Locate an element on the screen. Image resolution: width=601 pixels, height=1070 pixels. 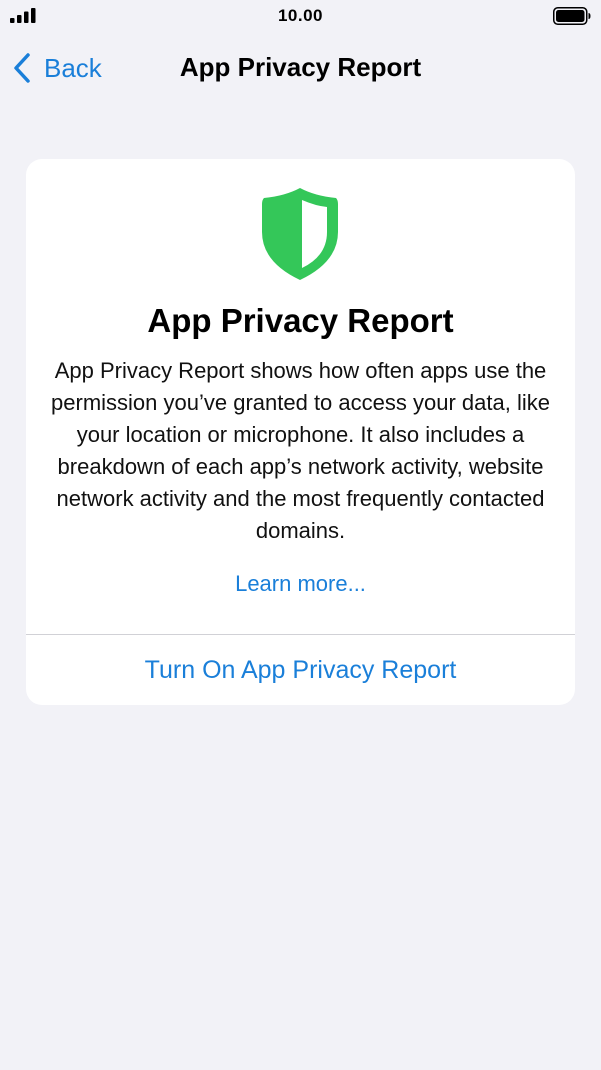
navigation-bar: Back App Privacy Report is located at coordinates (300, 68).